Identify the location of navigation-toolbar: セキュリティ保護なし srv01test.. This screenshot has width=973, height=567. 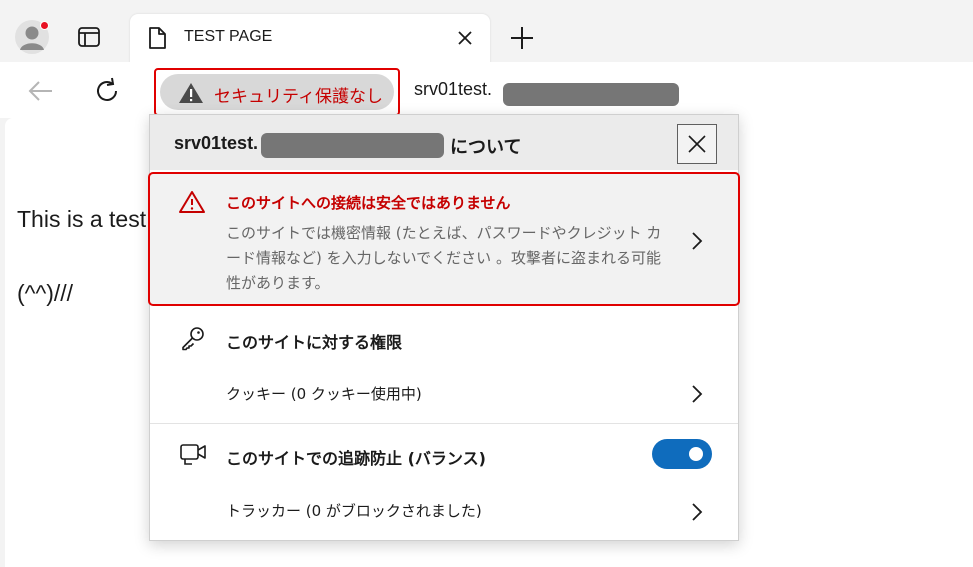
(486, 90).